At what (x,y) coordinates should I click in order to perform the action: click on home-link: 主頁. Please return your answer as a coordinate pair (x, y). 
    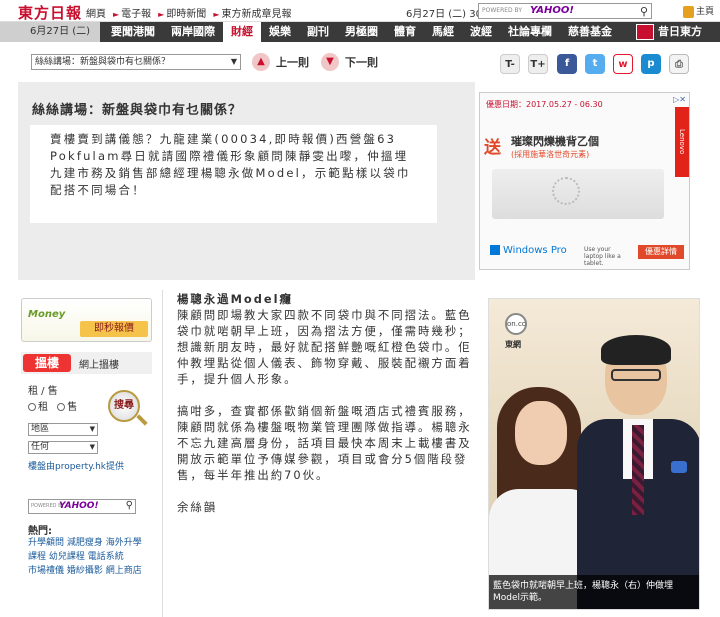
    Looking at the image, I should click on (698, 11).